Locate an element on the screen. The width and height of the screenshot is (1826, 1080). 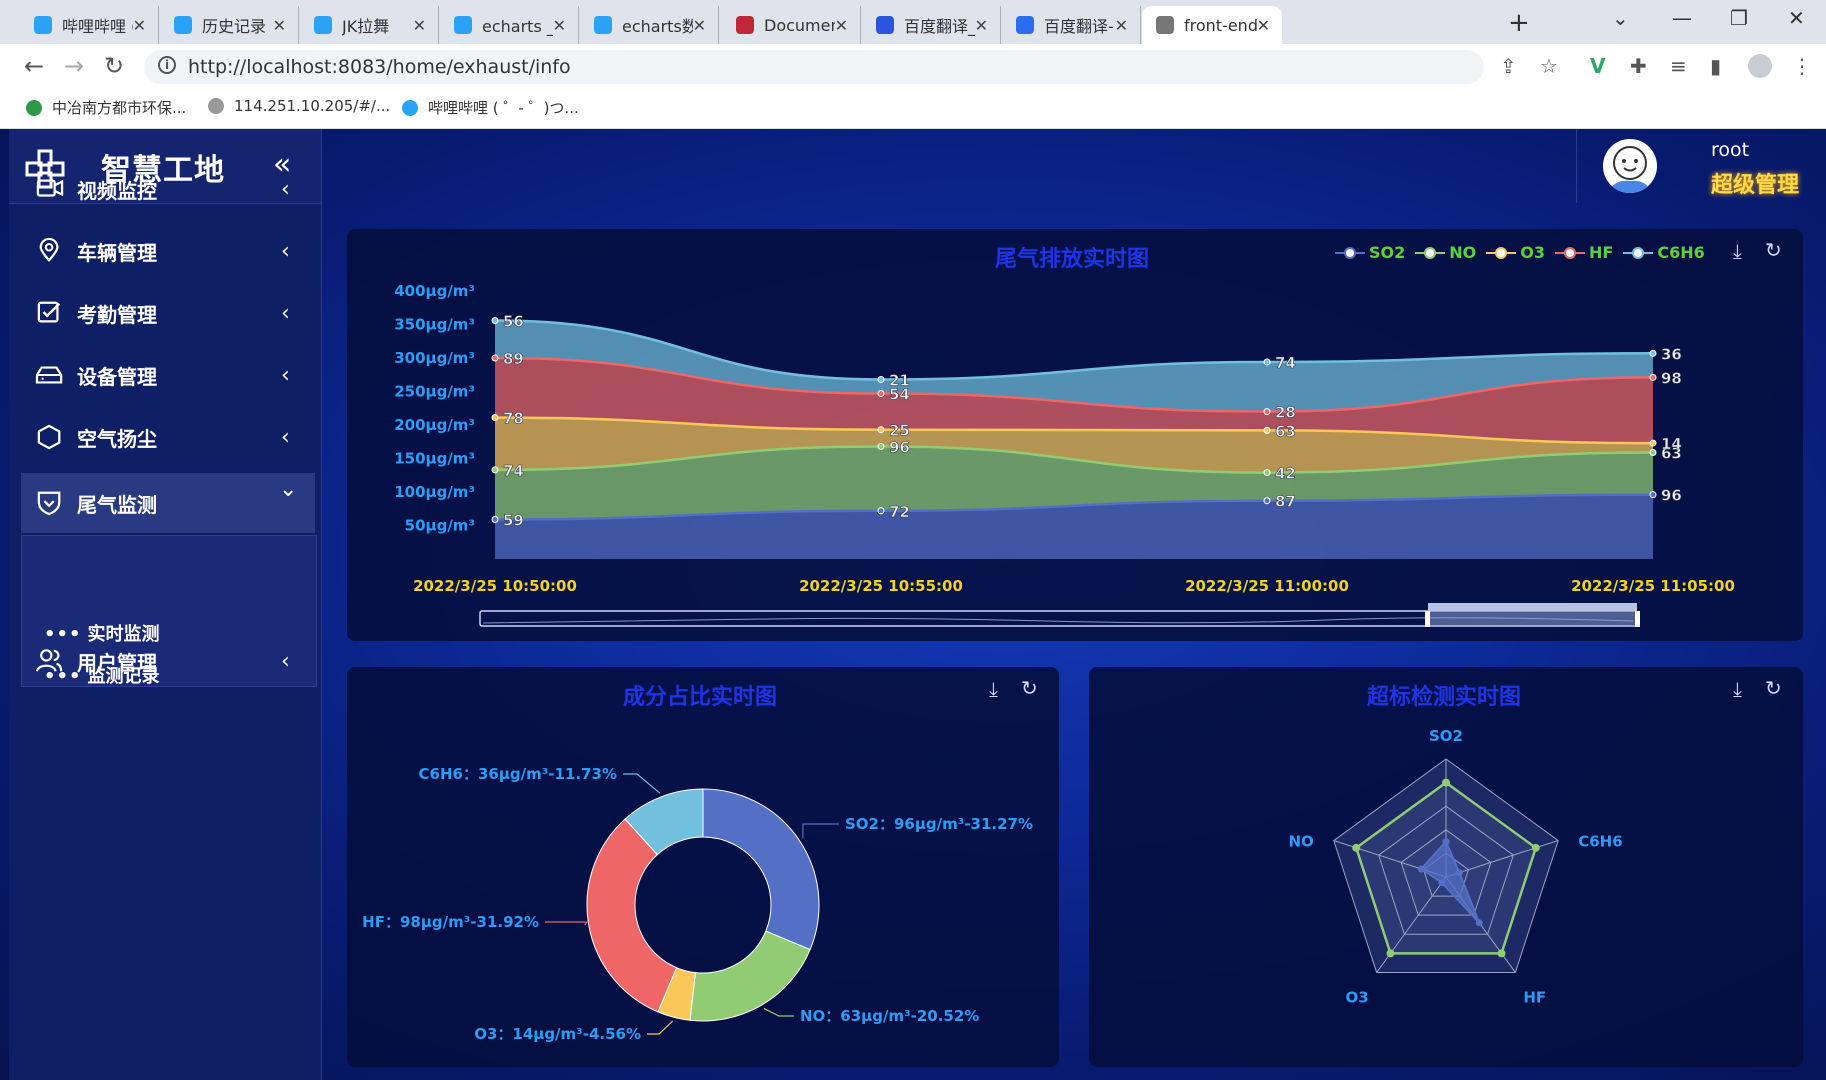
y-tick-label: 100μg/m³ is located at coordinates (434, 492).